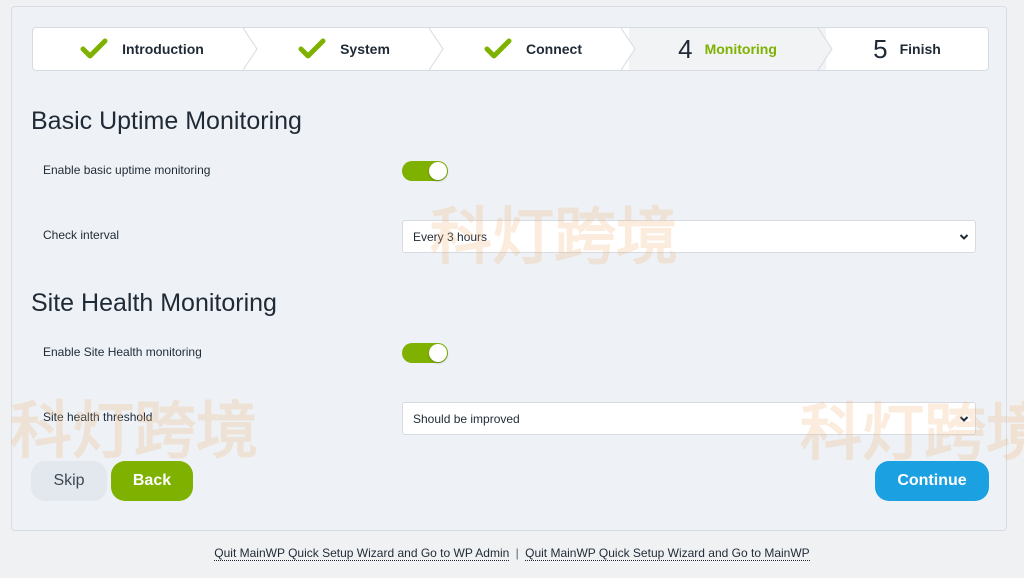  What do you see at coordinates (740, 49) in the screenshot?
I see `step-label: Monitoring` at bounding box center [740, 49].